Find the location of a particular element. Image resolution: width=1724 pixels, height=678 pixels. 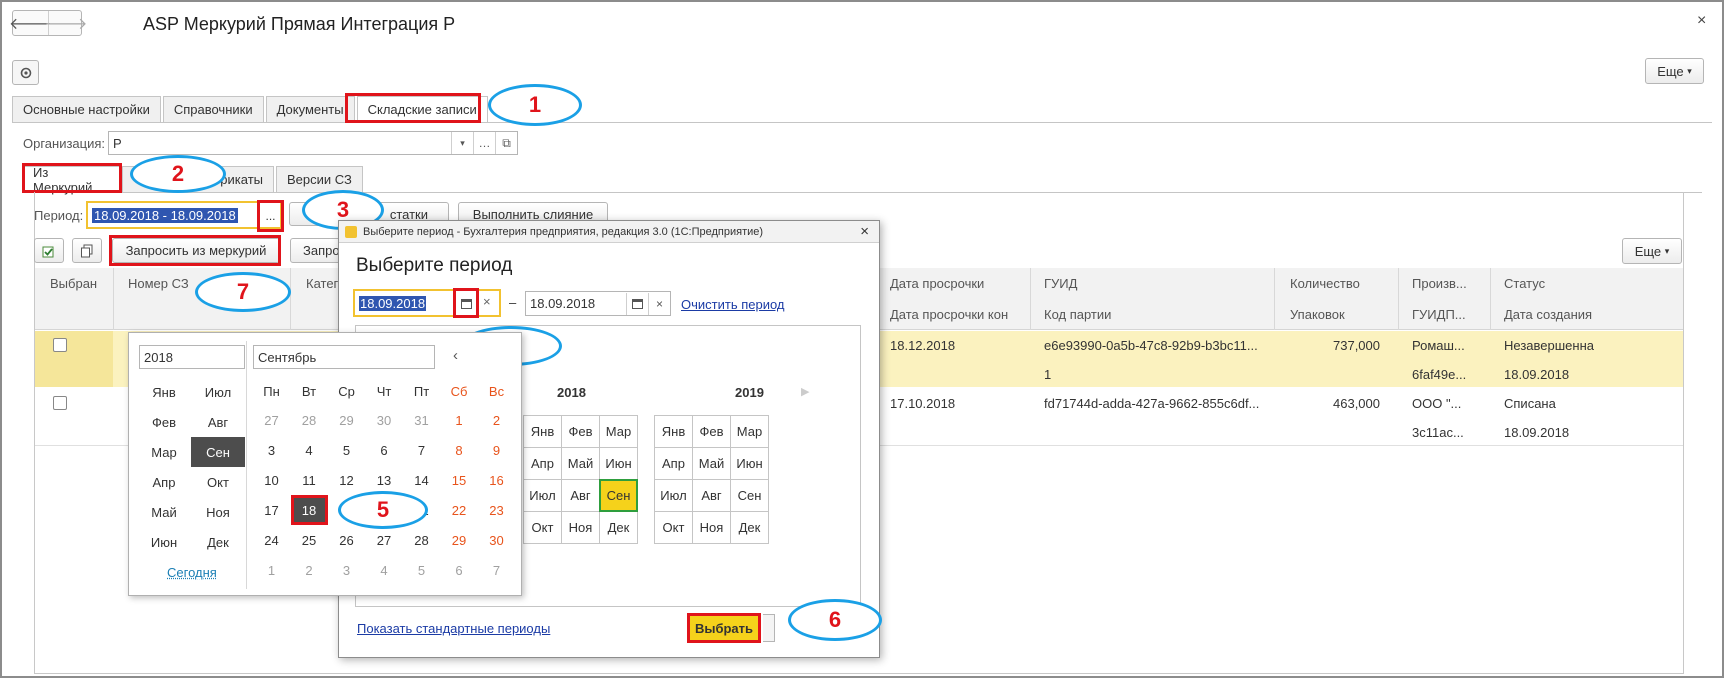

month-cell: Сен is located at coordinates (749, 495).